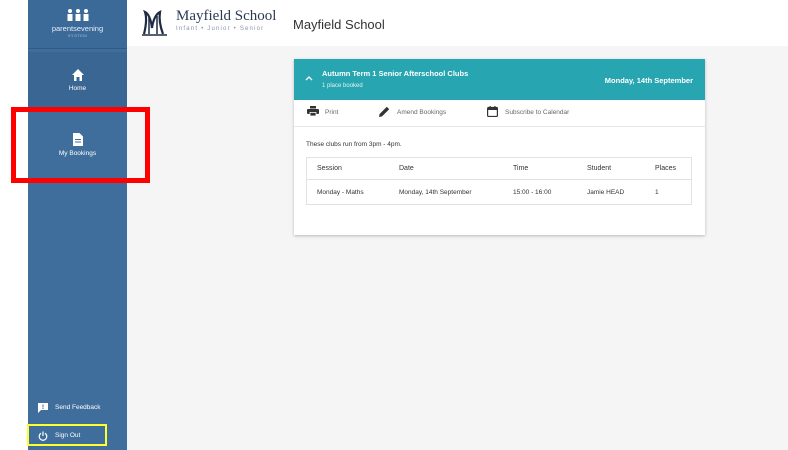  Describe the element at coordinates (67, 435) in the screenshot. I see `annotation-yellow-box` at that location.